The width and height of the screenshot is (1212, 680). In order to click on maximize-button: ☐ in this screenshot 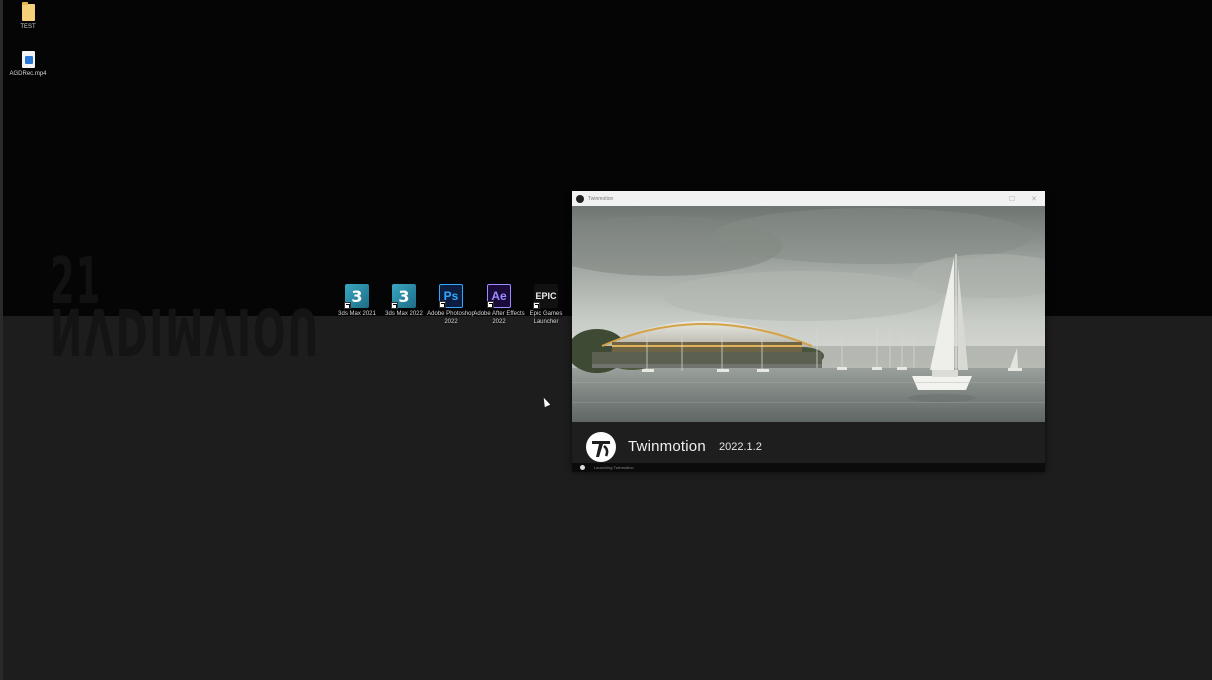, I will do `click(1012, 198)`.